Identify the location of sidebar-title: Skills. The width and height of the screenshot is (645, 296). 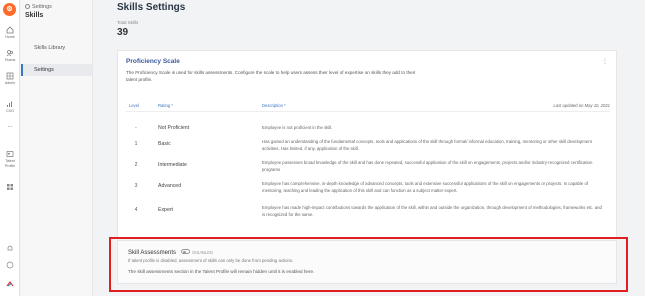
(34, 15).